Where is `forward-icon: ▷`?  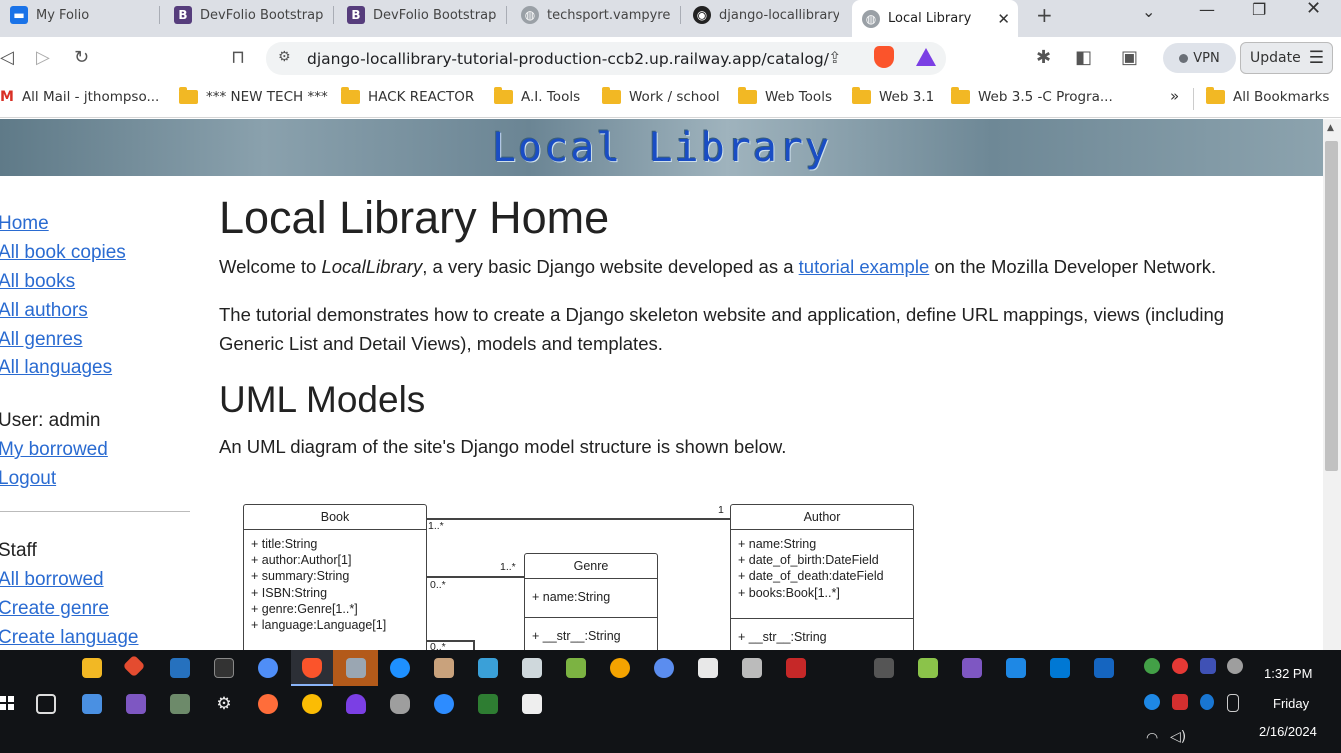
forward-icon: ▷ is located at coordinates (43, 57).